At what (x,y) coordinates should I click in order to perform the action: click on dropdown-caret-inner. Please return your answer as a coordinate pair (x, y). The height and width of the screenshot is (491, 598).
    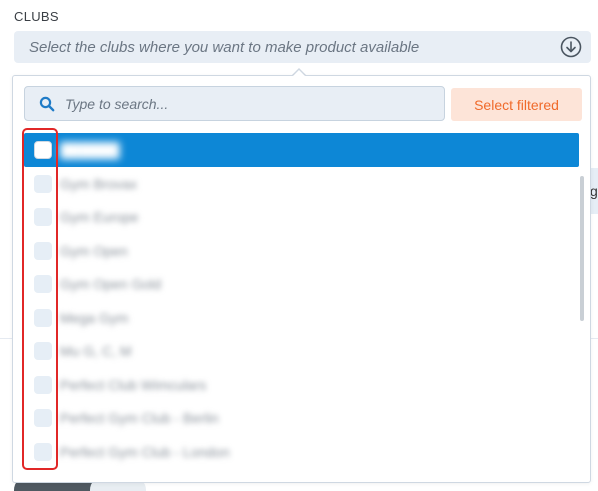
    Looking at the image, I should click on (299, 73).